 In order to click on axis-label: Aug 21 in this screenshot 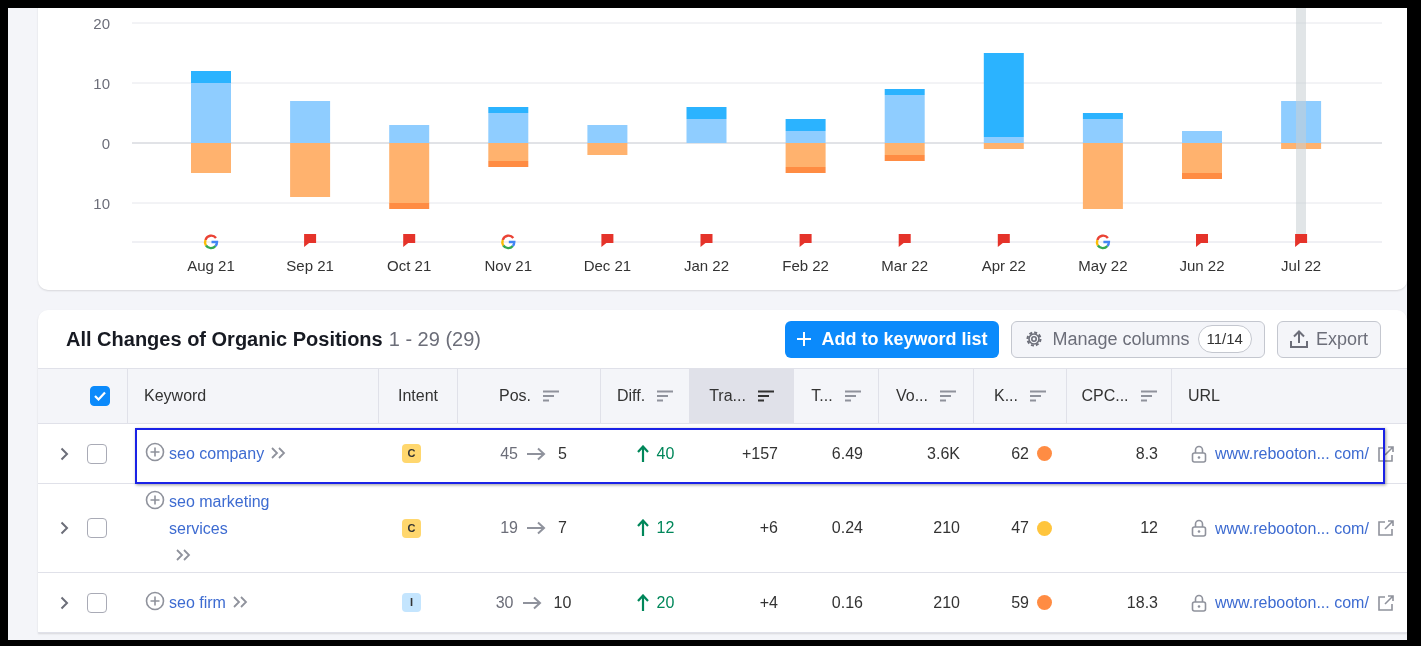, I will do `click(211, 265)`.